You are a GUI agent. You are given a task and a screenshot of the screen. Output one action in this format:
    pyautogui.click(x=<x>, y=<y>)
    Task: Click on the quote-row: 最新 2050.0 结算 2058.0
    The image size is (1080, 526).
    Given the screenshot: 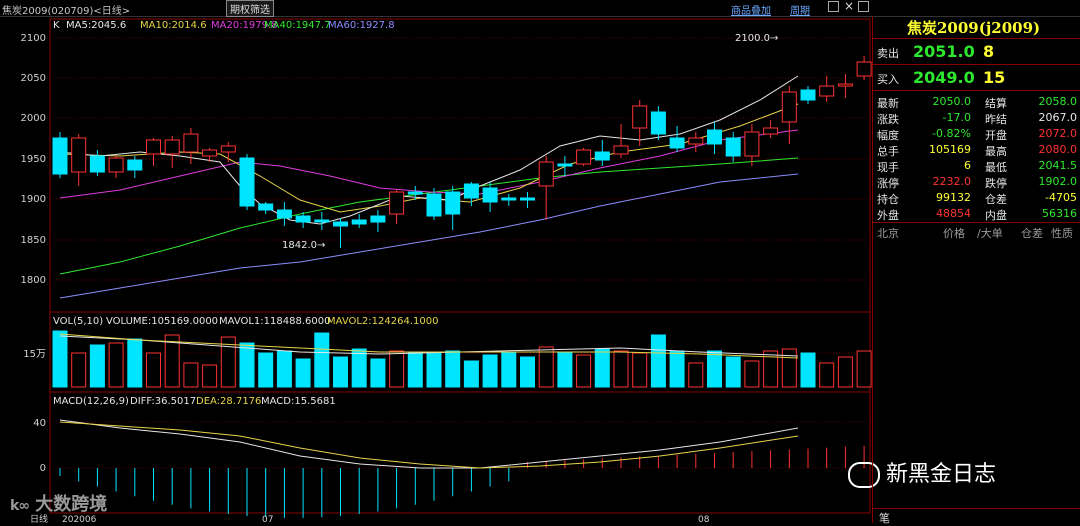 What is the action you would take?
    pyautogui.click(x=976, y=102)
    